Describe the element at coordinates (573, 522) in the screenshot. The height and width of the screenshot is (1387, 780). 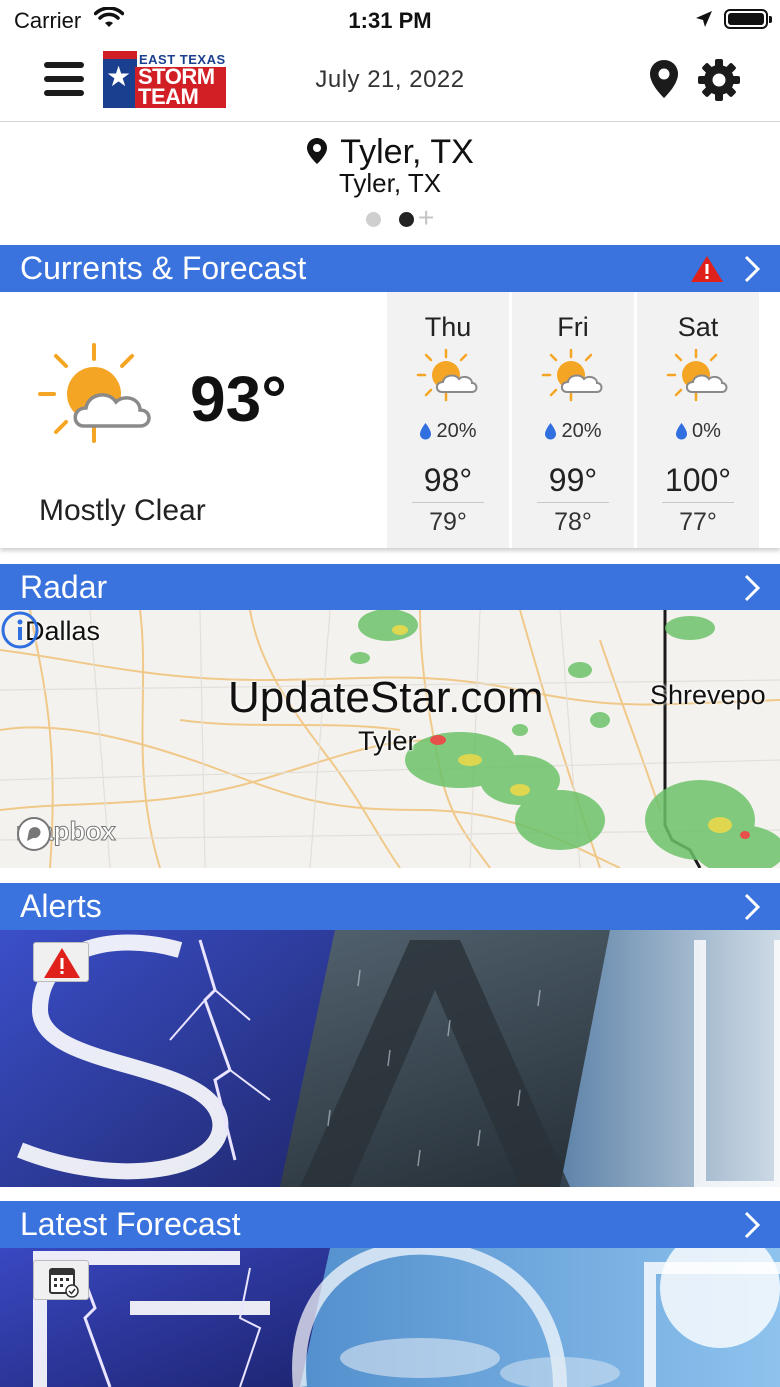
I see `low-temp: 78°` at that location.